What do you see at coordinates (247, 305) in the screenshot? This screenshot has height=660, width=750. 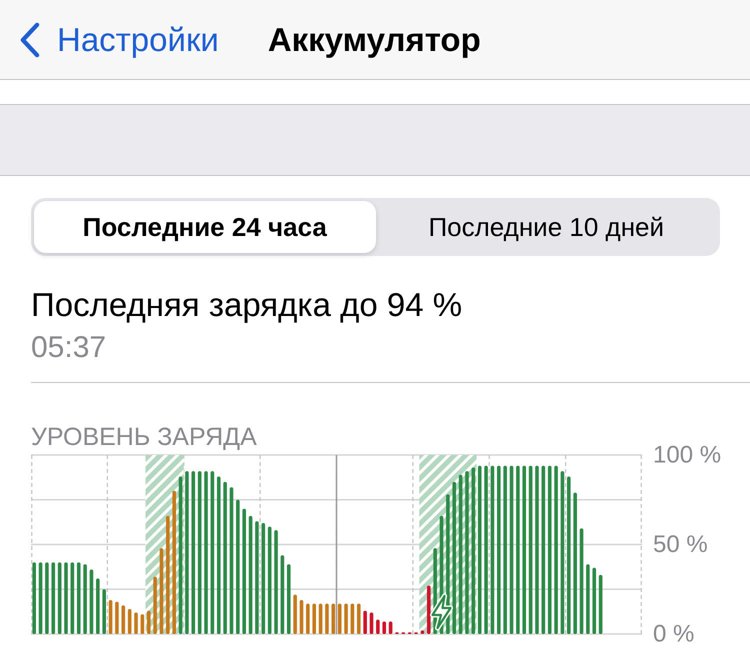 I see `last-charge-title: Последняя зарядка до 94 %` at bounding box center [247, 305].